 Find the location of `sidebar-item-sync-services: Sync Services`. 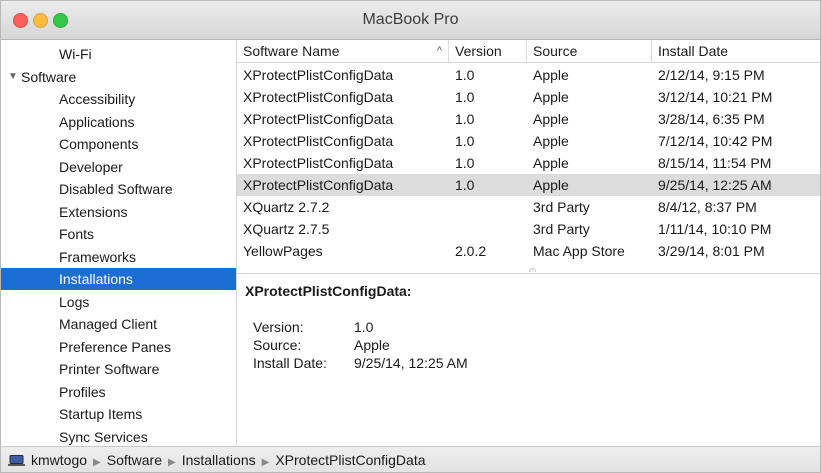

sidebar-item-sync-services: Sync Services is located at coordinates (118, 435).